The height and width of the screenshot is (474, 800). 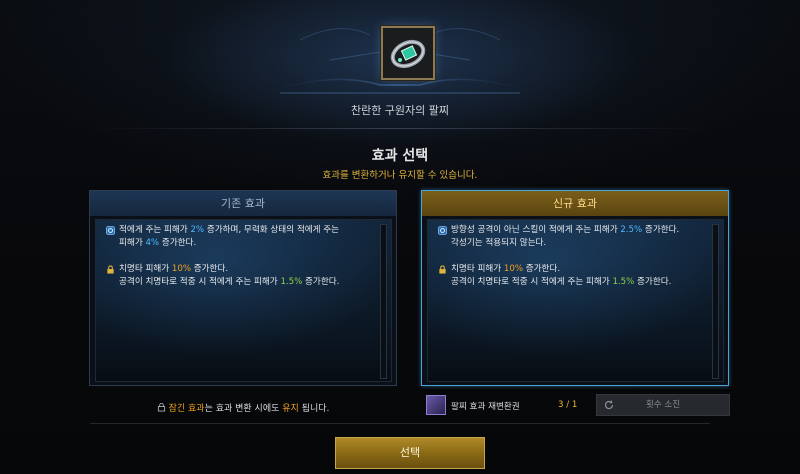 I want to click on item-icon-frame, so click(x=408, y=53).